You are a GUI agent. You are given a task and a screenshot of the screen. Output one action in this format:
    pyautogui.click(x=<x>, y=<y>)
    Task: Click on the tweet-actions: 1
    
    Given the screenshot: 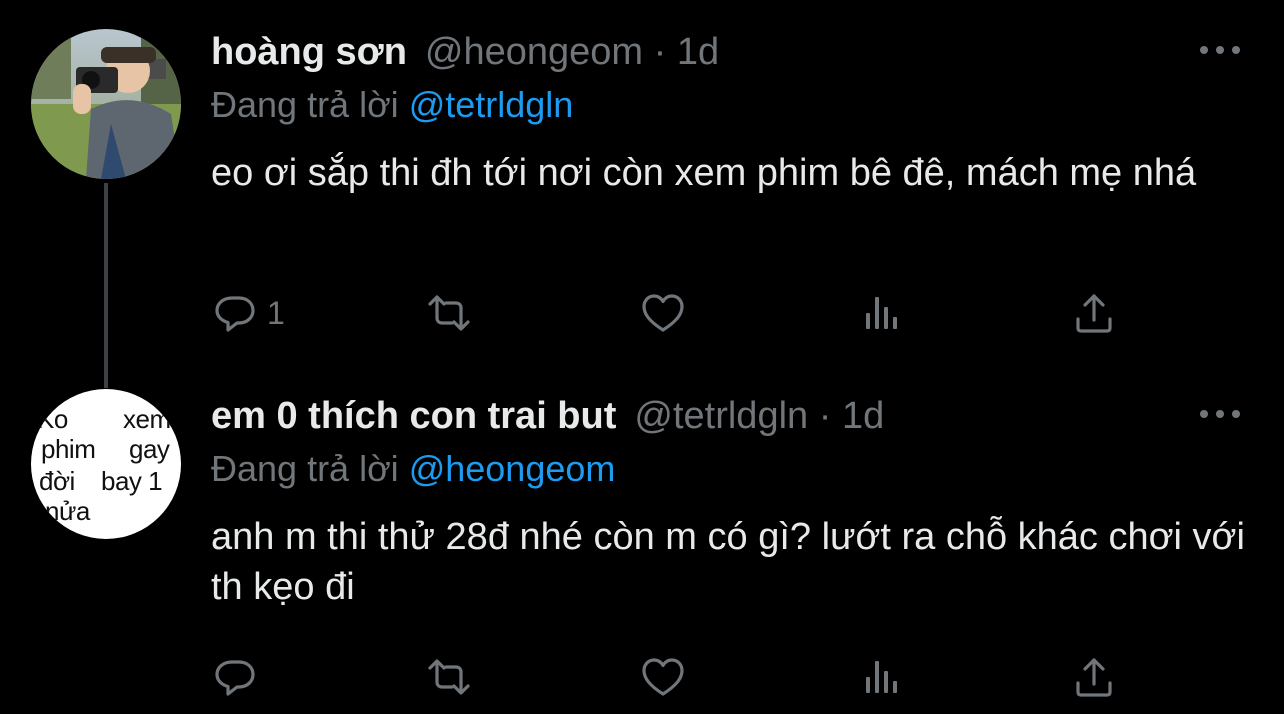 What is the action you would take?
    pyautogui.click(x=642, y=313)
    